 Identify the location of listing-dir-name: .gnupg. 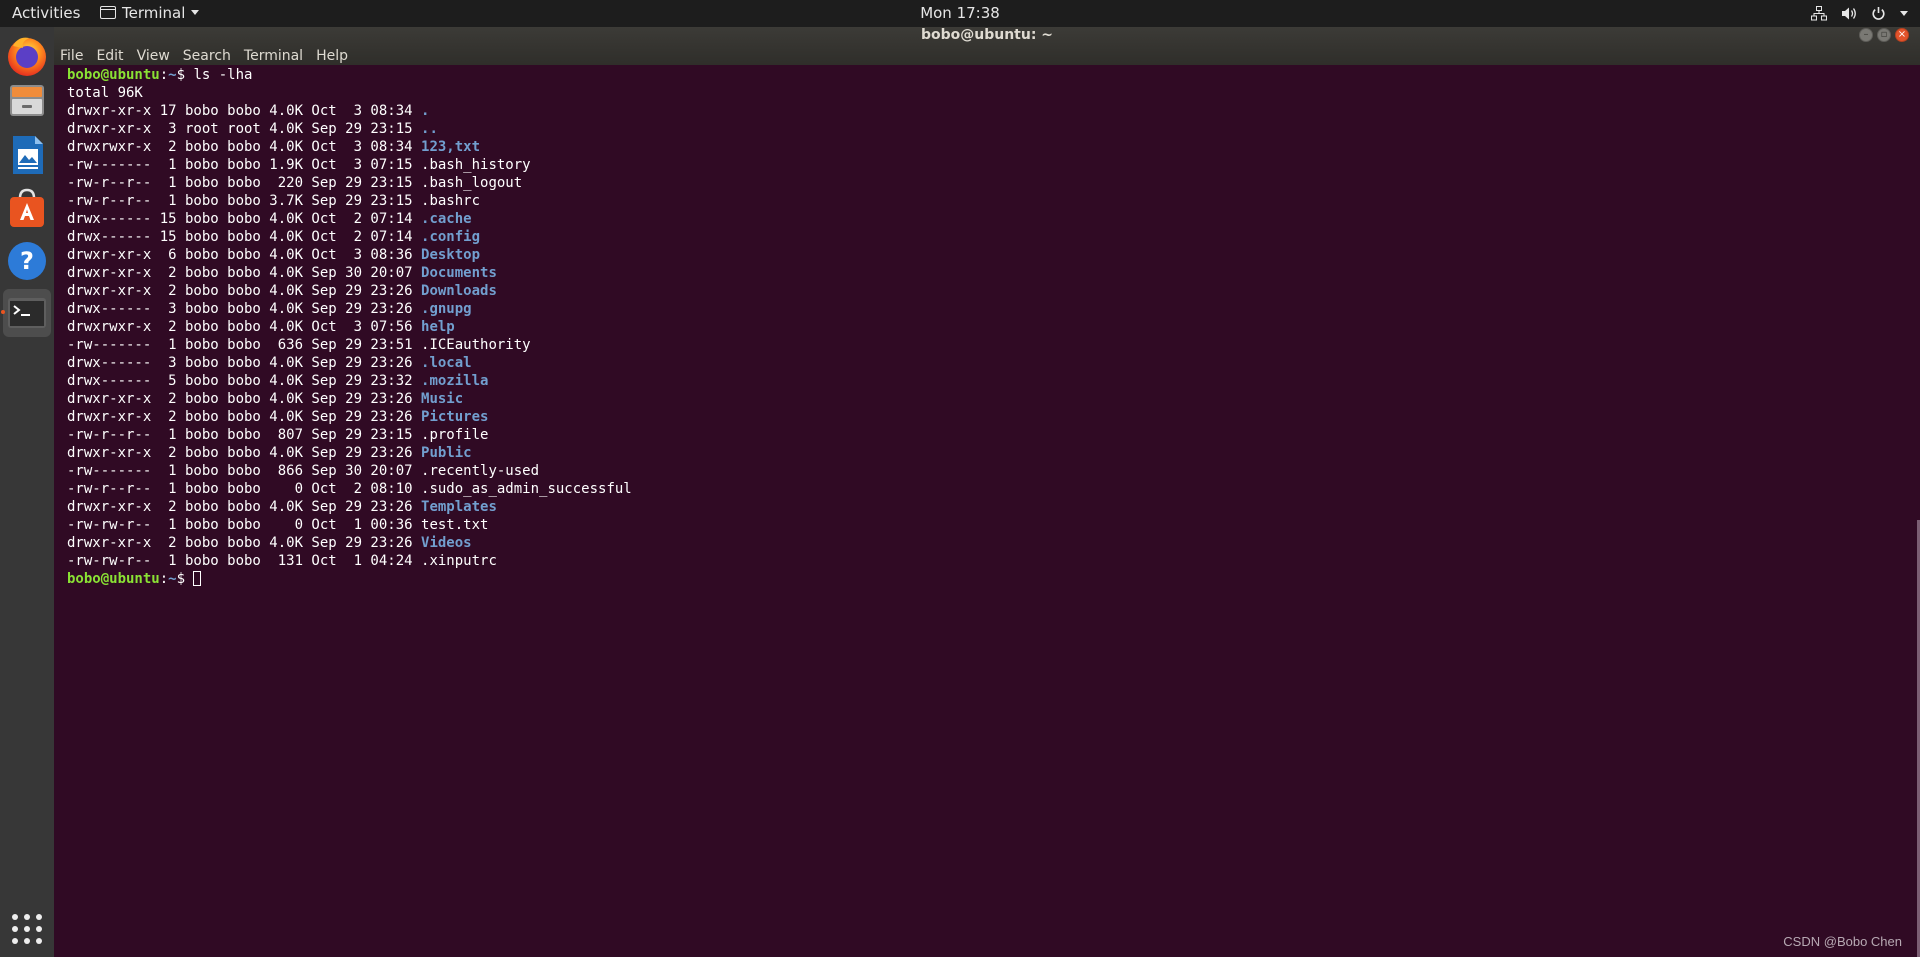
(446, 309).